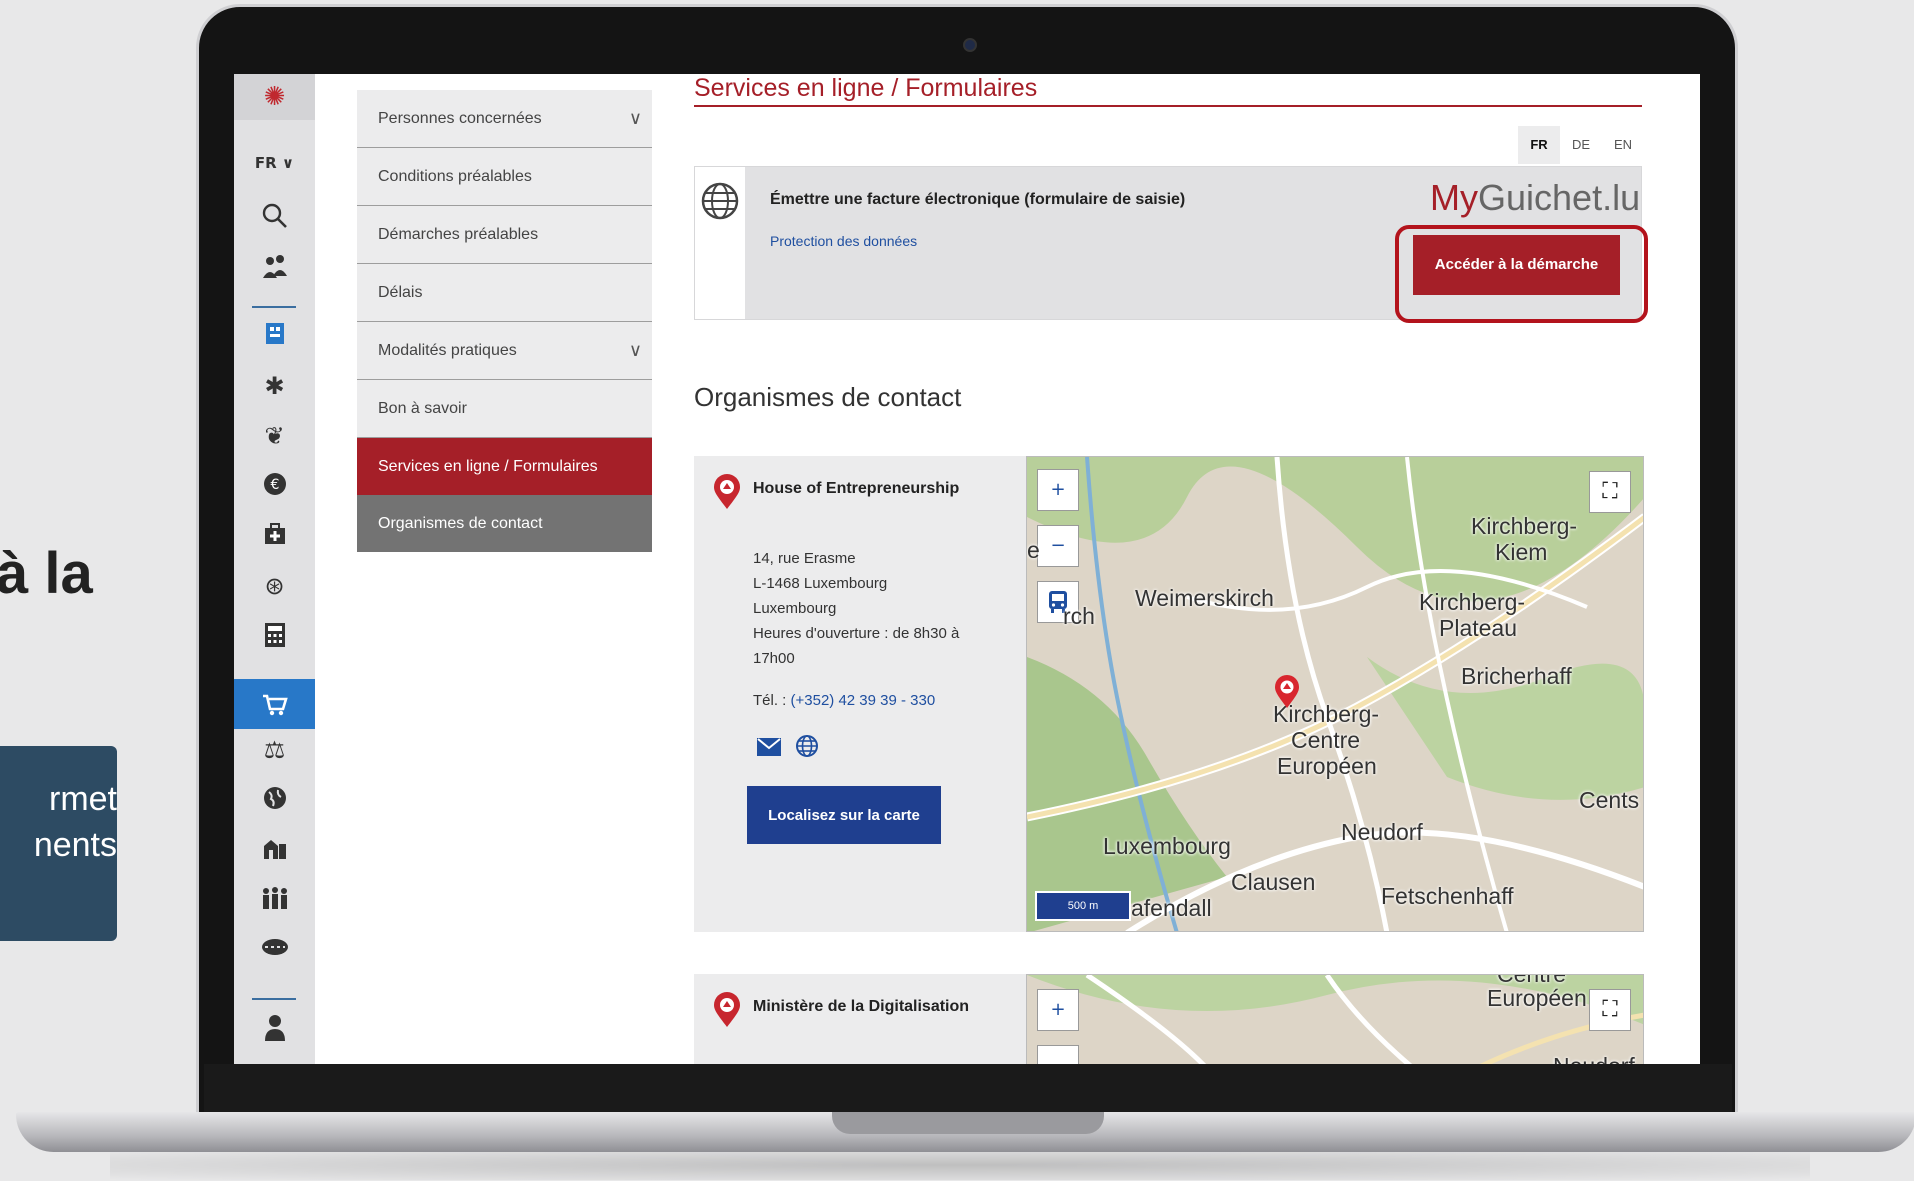 The image size is (1914, 1181). Describe the element at coordinates (460, 118) in the screenshot. I see `menu-item-label: Personnes concernées` at that location.